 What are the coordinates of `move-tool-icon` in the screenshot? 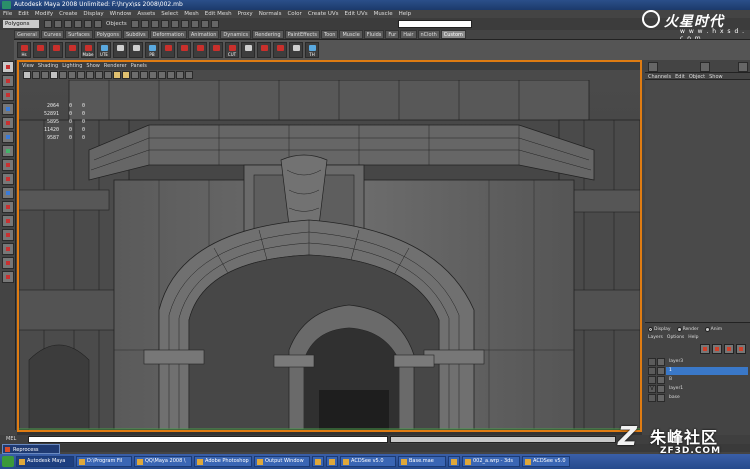 It's located at (8, 109).